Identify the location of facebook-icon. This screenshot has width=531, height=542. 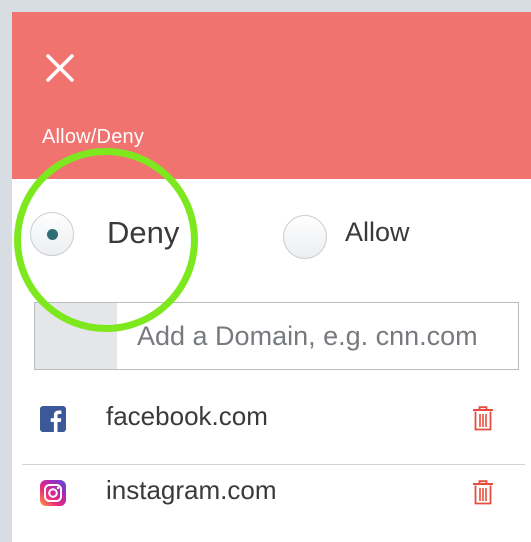
(53, 419).